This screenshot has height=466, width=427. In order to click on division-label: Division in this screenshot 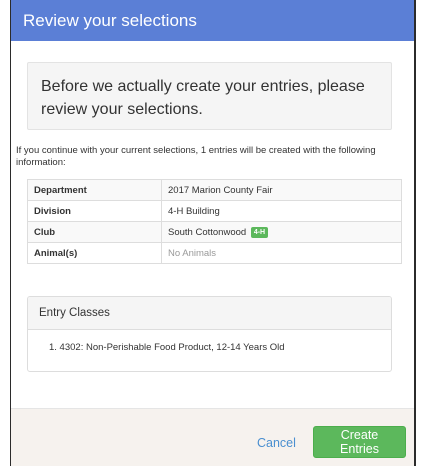, I will do `click(94, 211)`.